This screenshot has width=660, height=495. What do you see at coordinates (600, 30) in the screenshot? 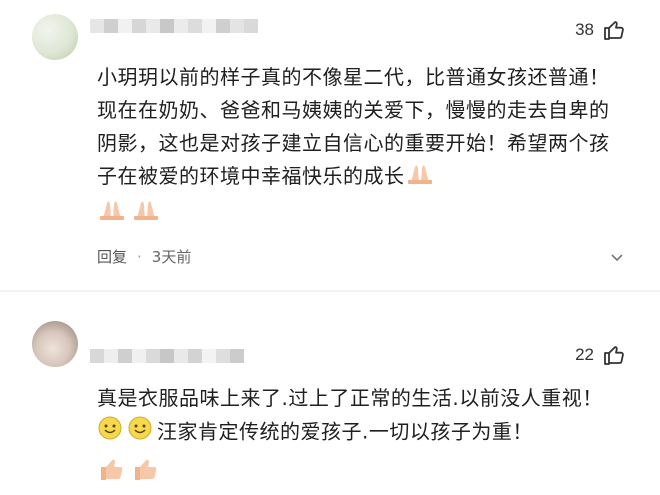
I see `like-group: 38` at bounding box center [600, 30].